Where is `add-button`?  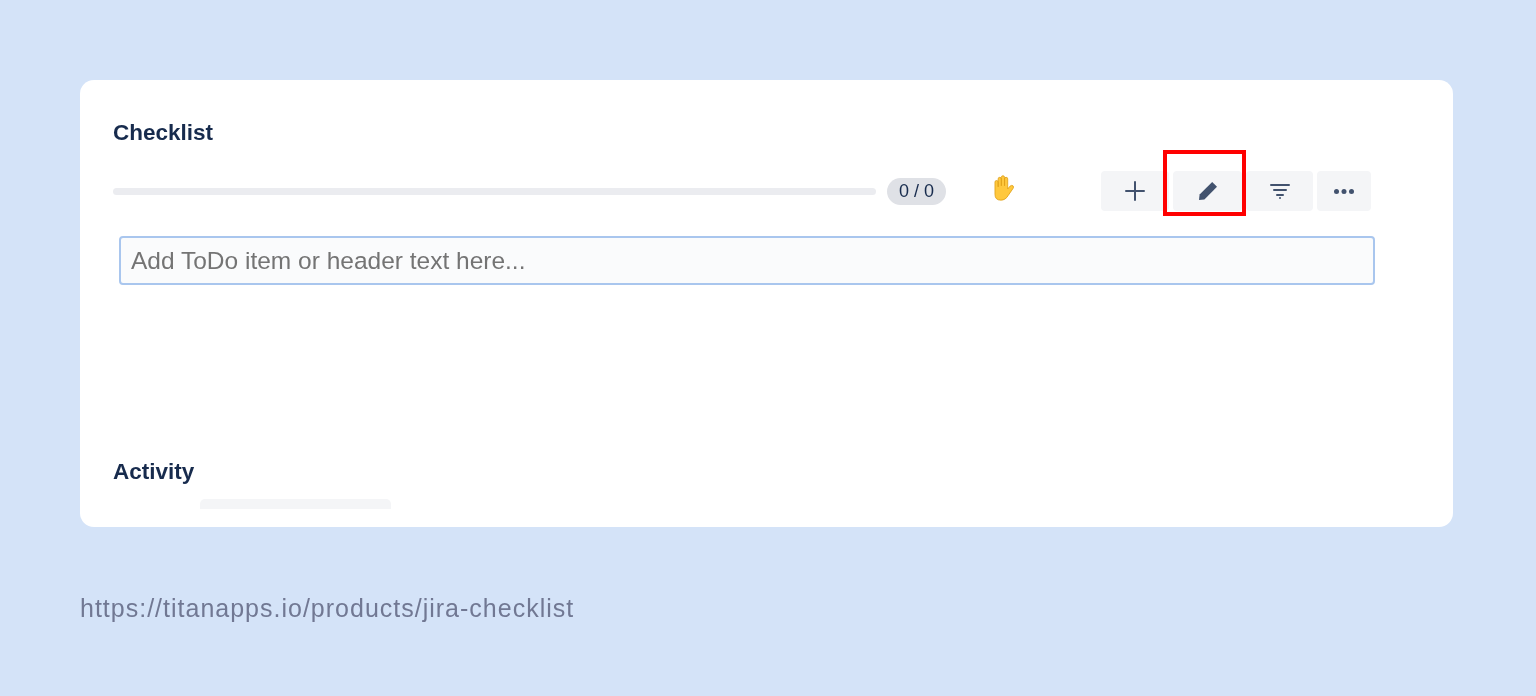
add-button is located at coordinates (1135, 191).